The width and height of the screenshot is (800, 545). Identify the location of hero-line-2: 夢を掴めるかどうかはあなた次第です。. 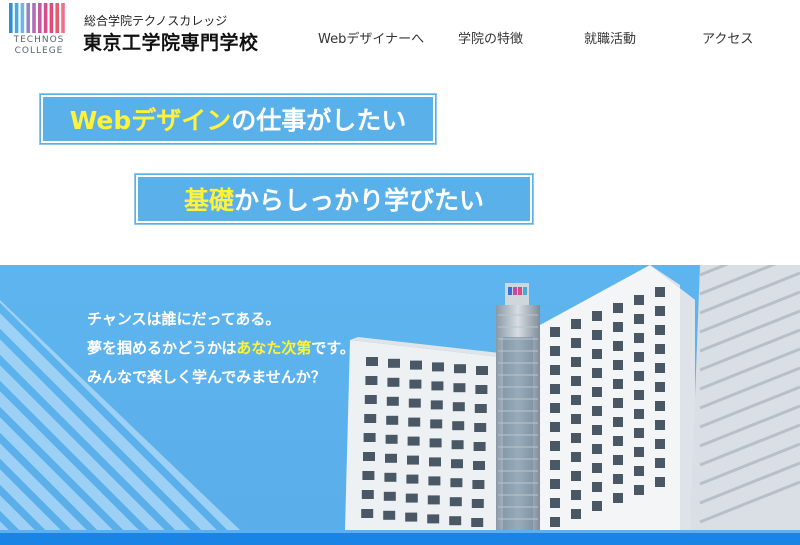
(221, 348).